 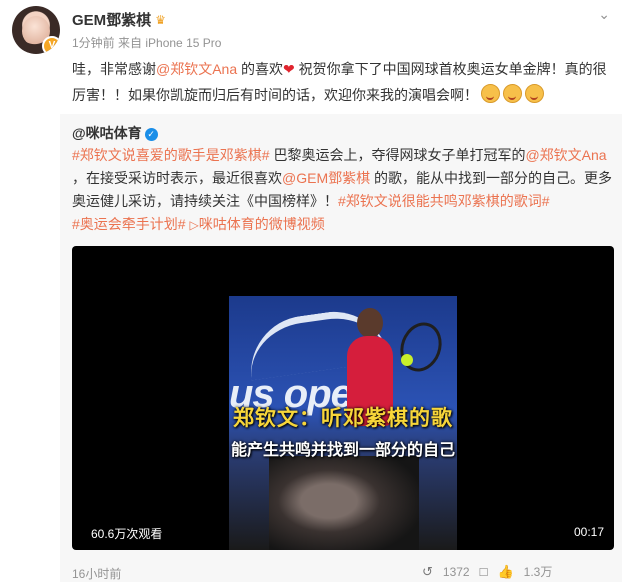 What do you see at coordinates (177, 178) in the screenshot?
I see `repost-text-2: ，在接受采访时表示，最近很喜欢` at bounding box center [177, 178].